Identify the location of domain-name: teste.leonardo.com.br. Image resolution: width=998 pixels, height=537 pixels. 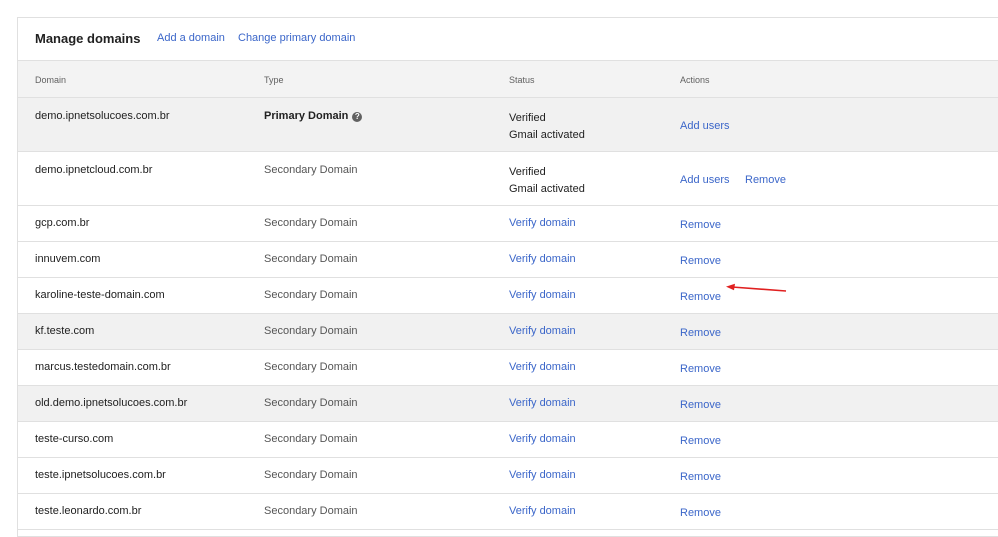
(88, 511).